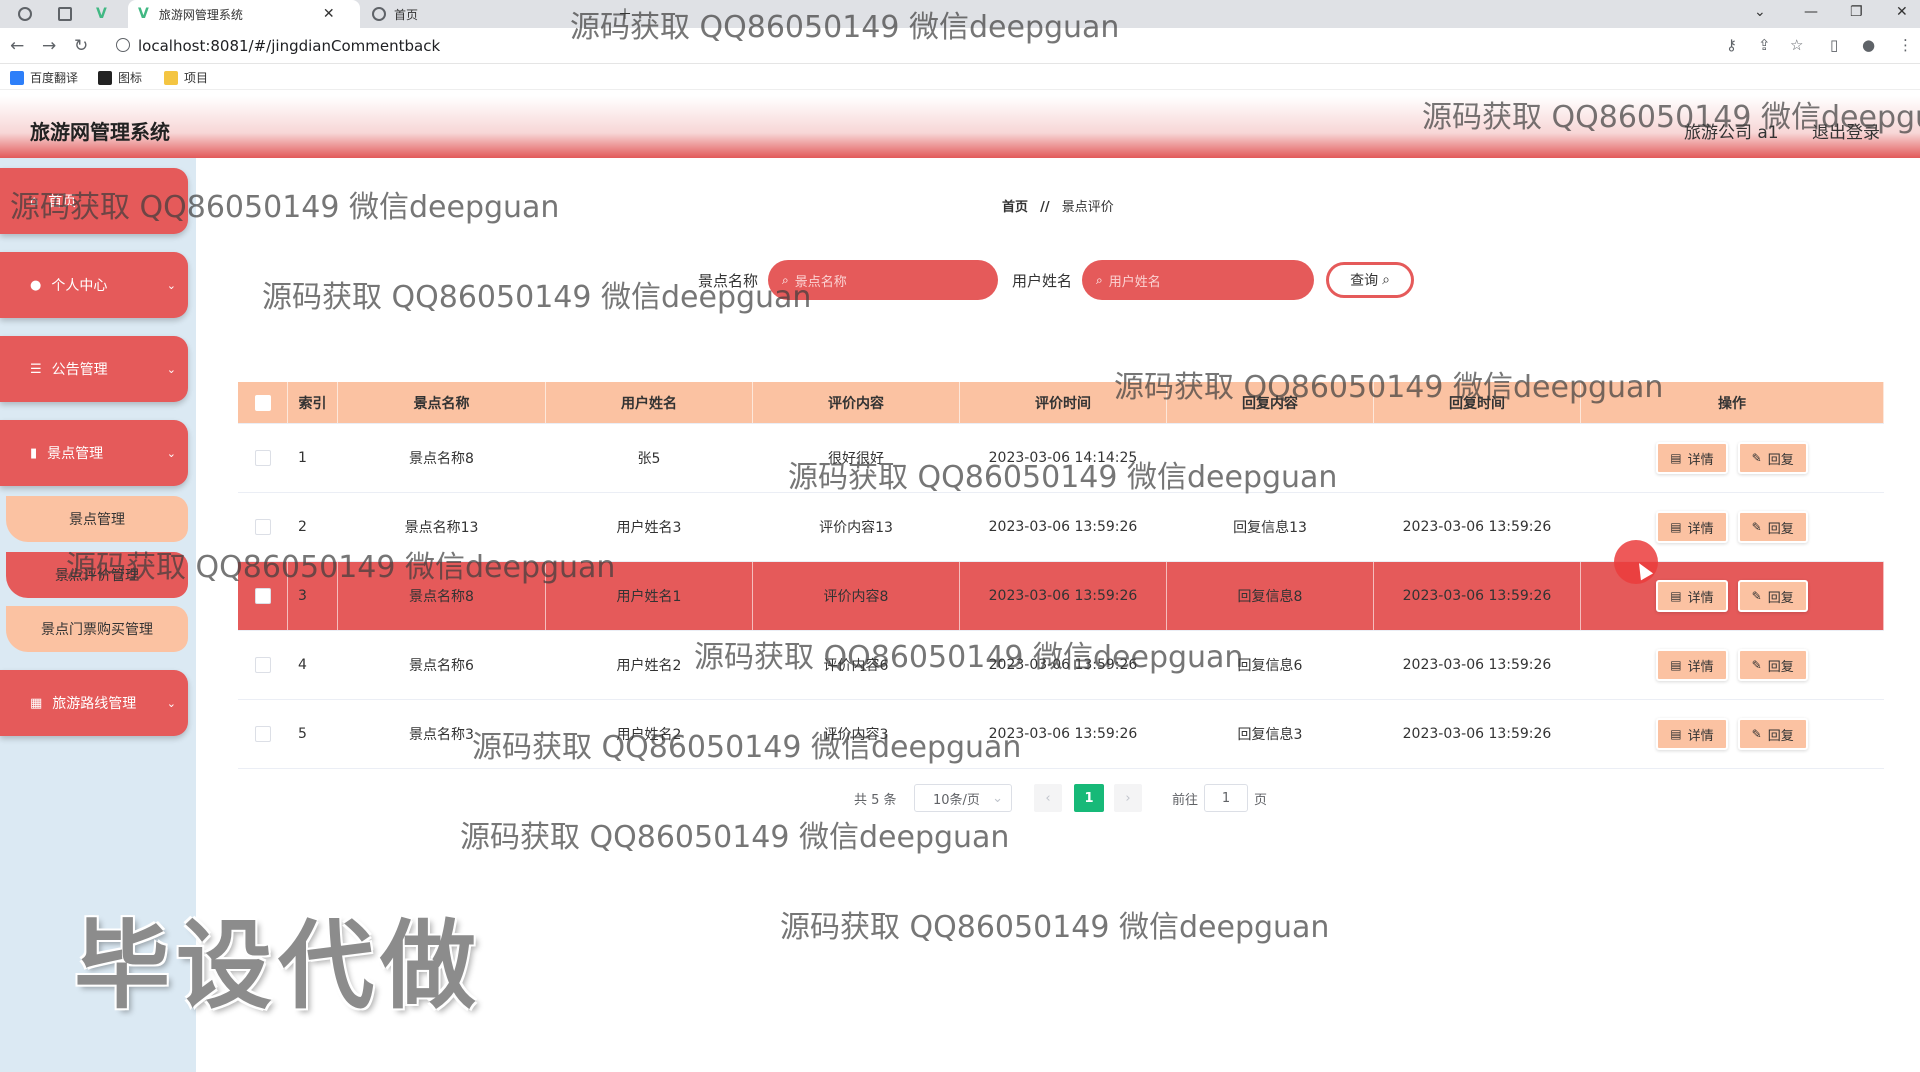  Describe the element at coordinates (1063, 458) in the screenshot. I see `cell-time: 2023-03-06 14:14:25` at that location.